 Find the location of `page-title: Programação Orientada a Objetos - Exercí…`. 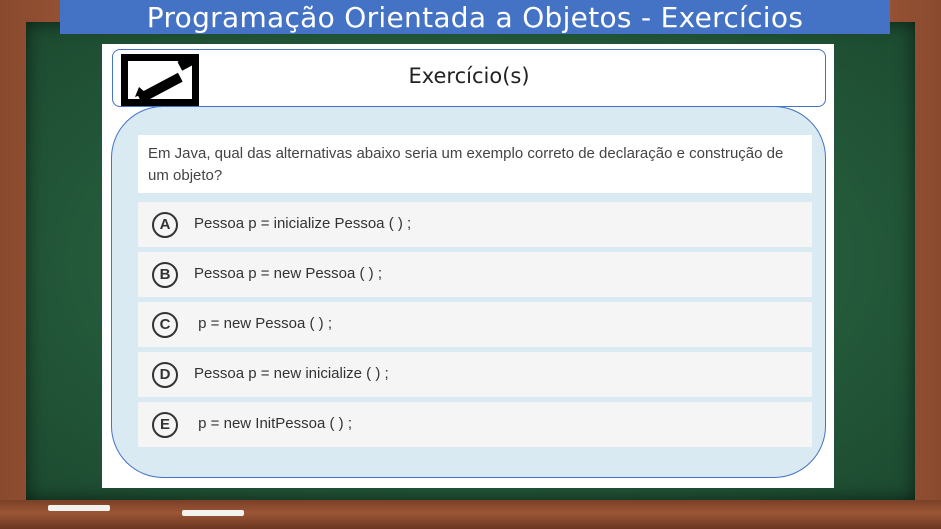

page-title: Programação Orientada a Objetos - Exercí… is located at coordinates (475, 17).